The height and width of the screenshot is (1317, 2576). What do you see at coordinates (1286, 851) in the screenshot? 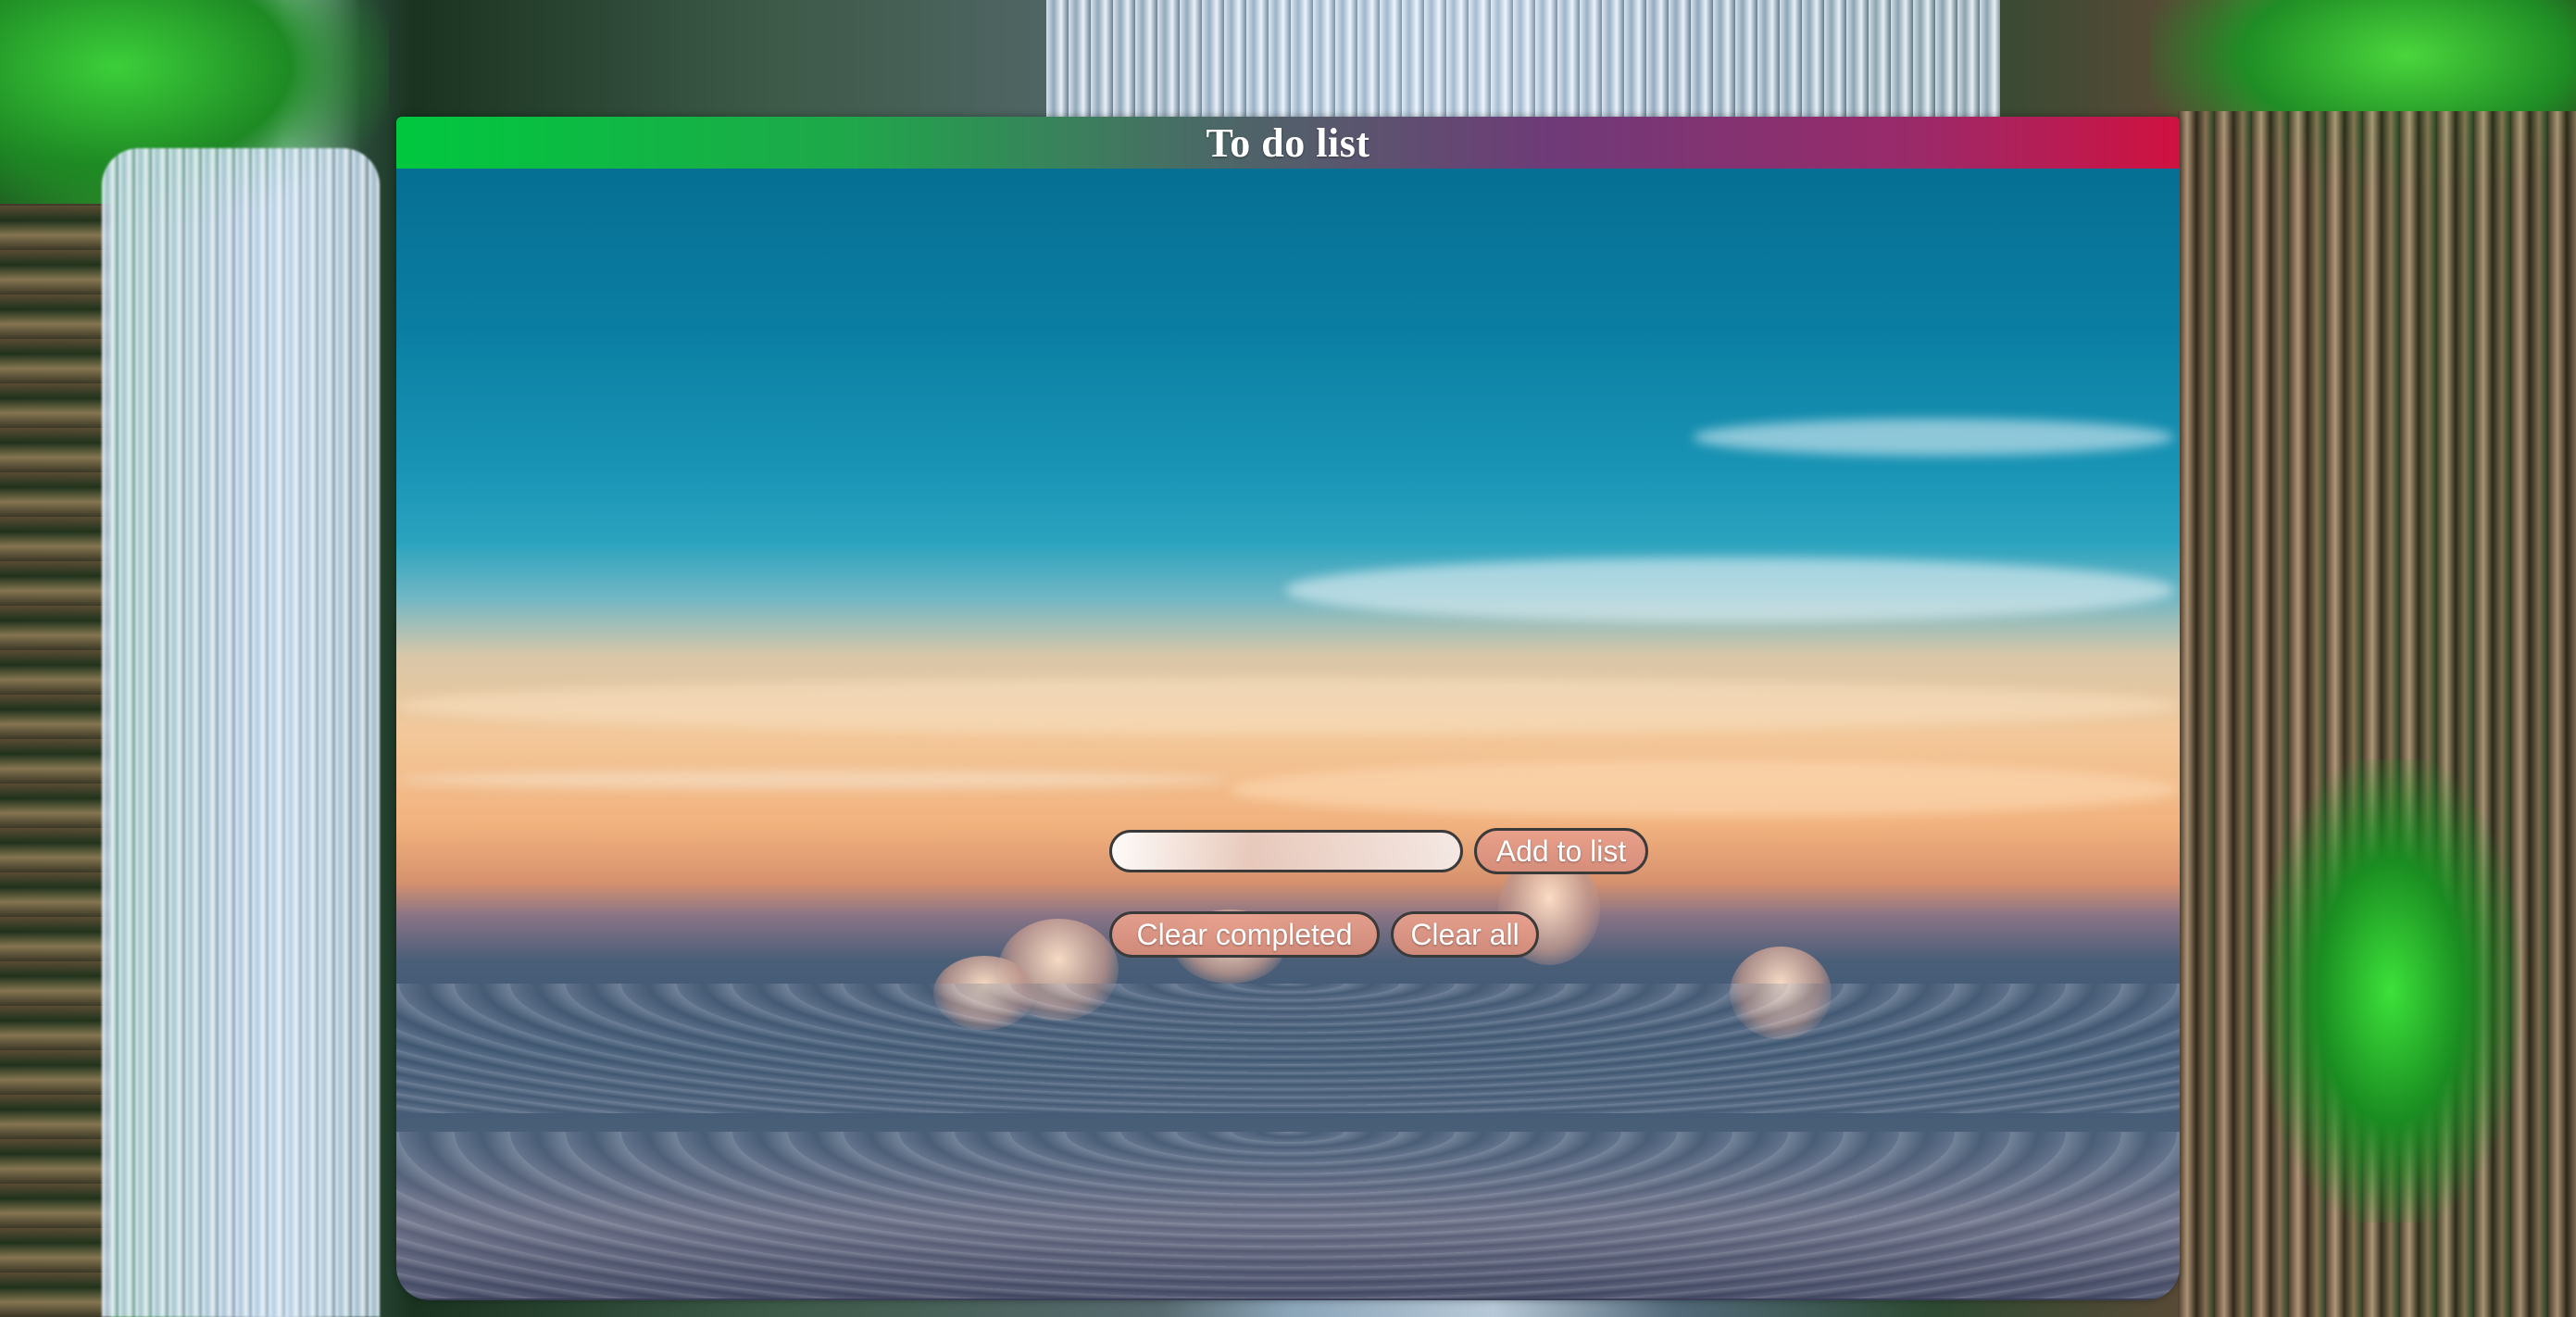
I see `todo-input` at bounding box center [1286, 851].